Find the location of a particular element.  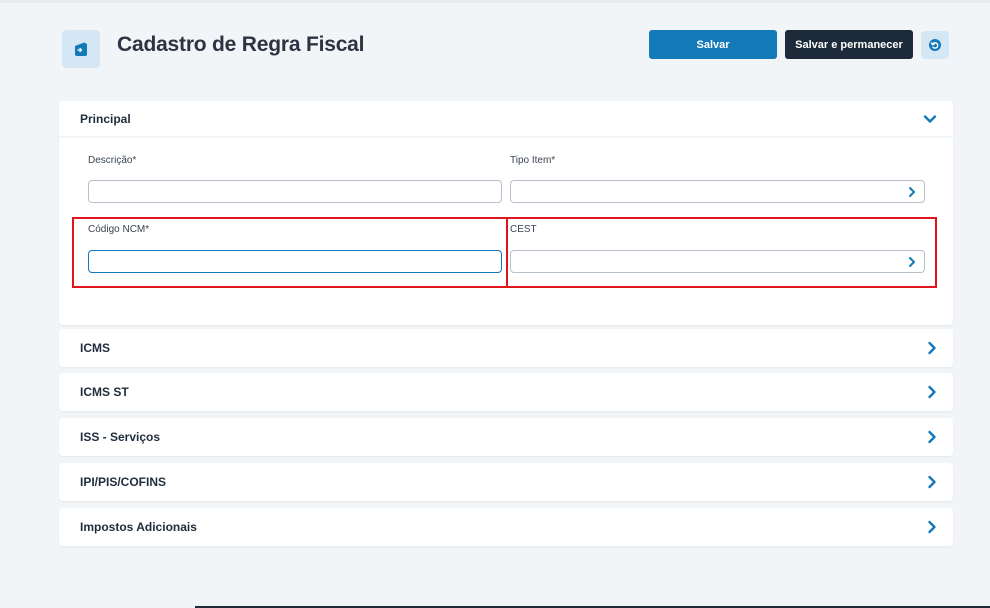

icms-section-title: ICMS is located at coordinates (95, 348).